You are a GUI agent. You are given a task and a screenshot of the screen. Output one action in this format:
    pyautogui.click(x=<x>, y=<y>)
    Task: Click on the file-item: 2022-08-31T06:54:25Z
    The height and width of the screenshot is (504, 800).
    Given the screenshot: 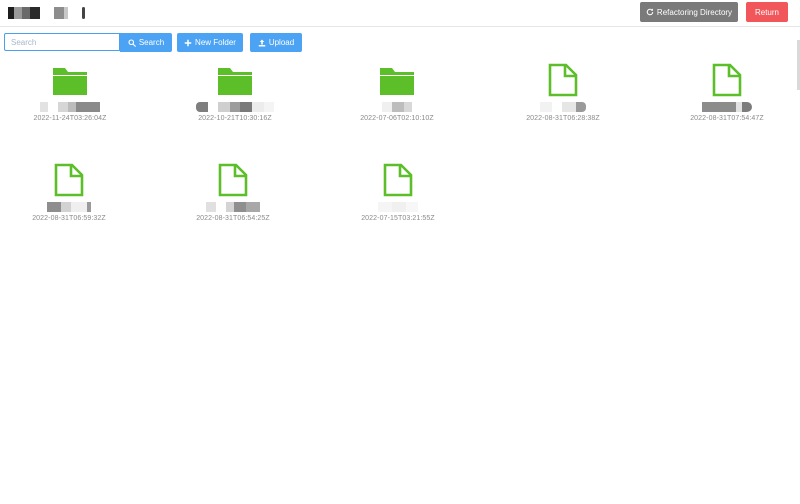 What is the action you would take?
    pyautogui.click(x=233, y=192)
    